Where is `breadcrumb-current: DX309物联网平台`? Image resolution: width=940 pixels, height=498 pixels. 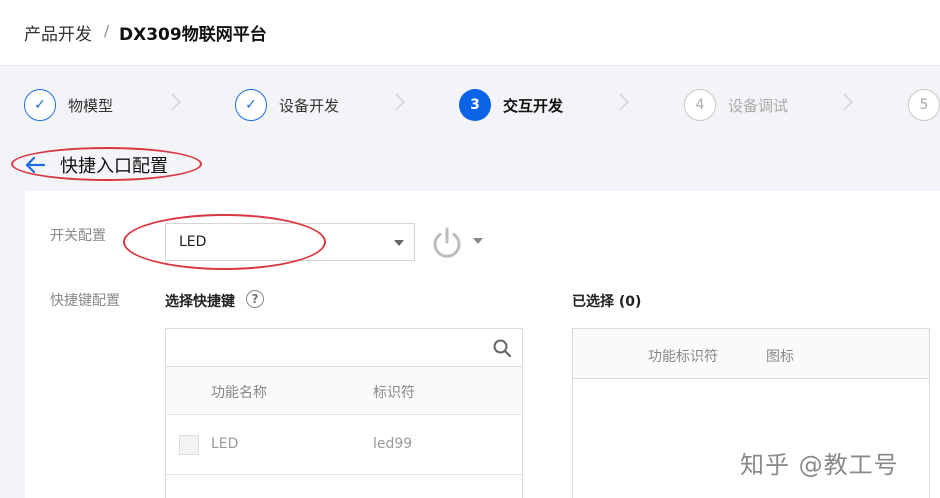 breadcrumb-current: DX309物联网平台 is located at coordinates (193, 35).